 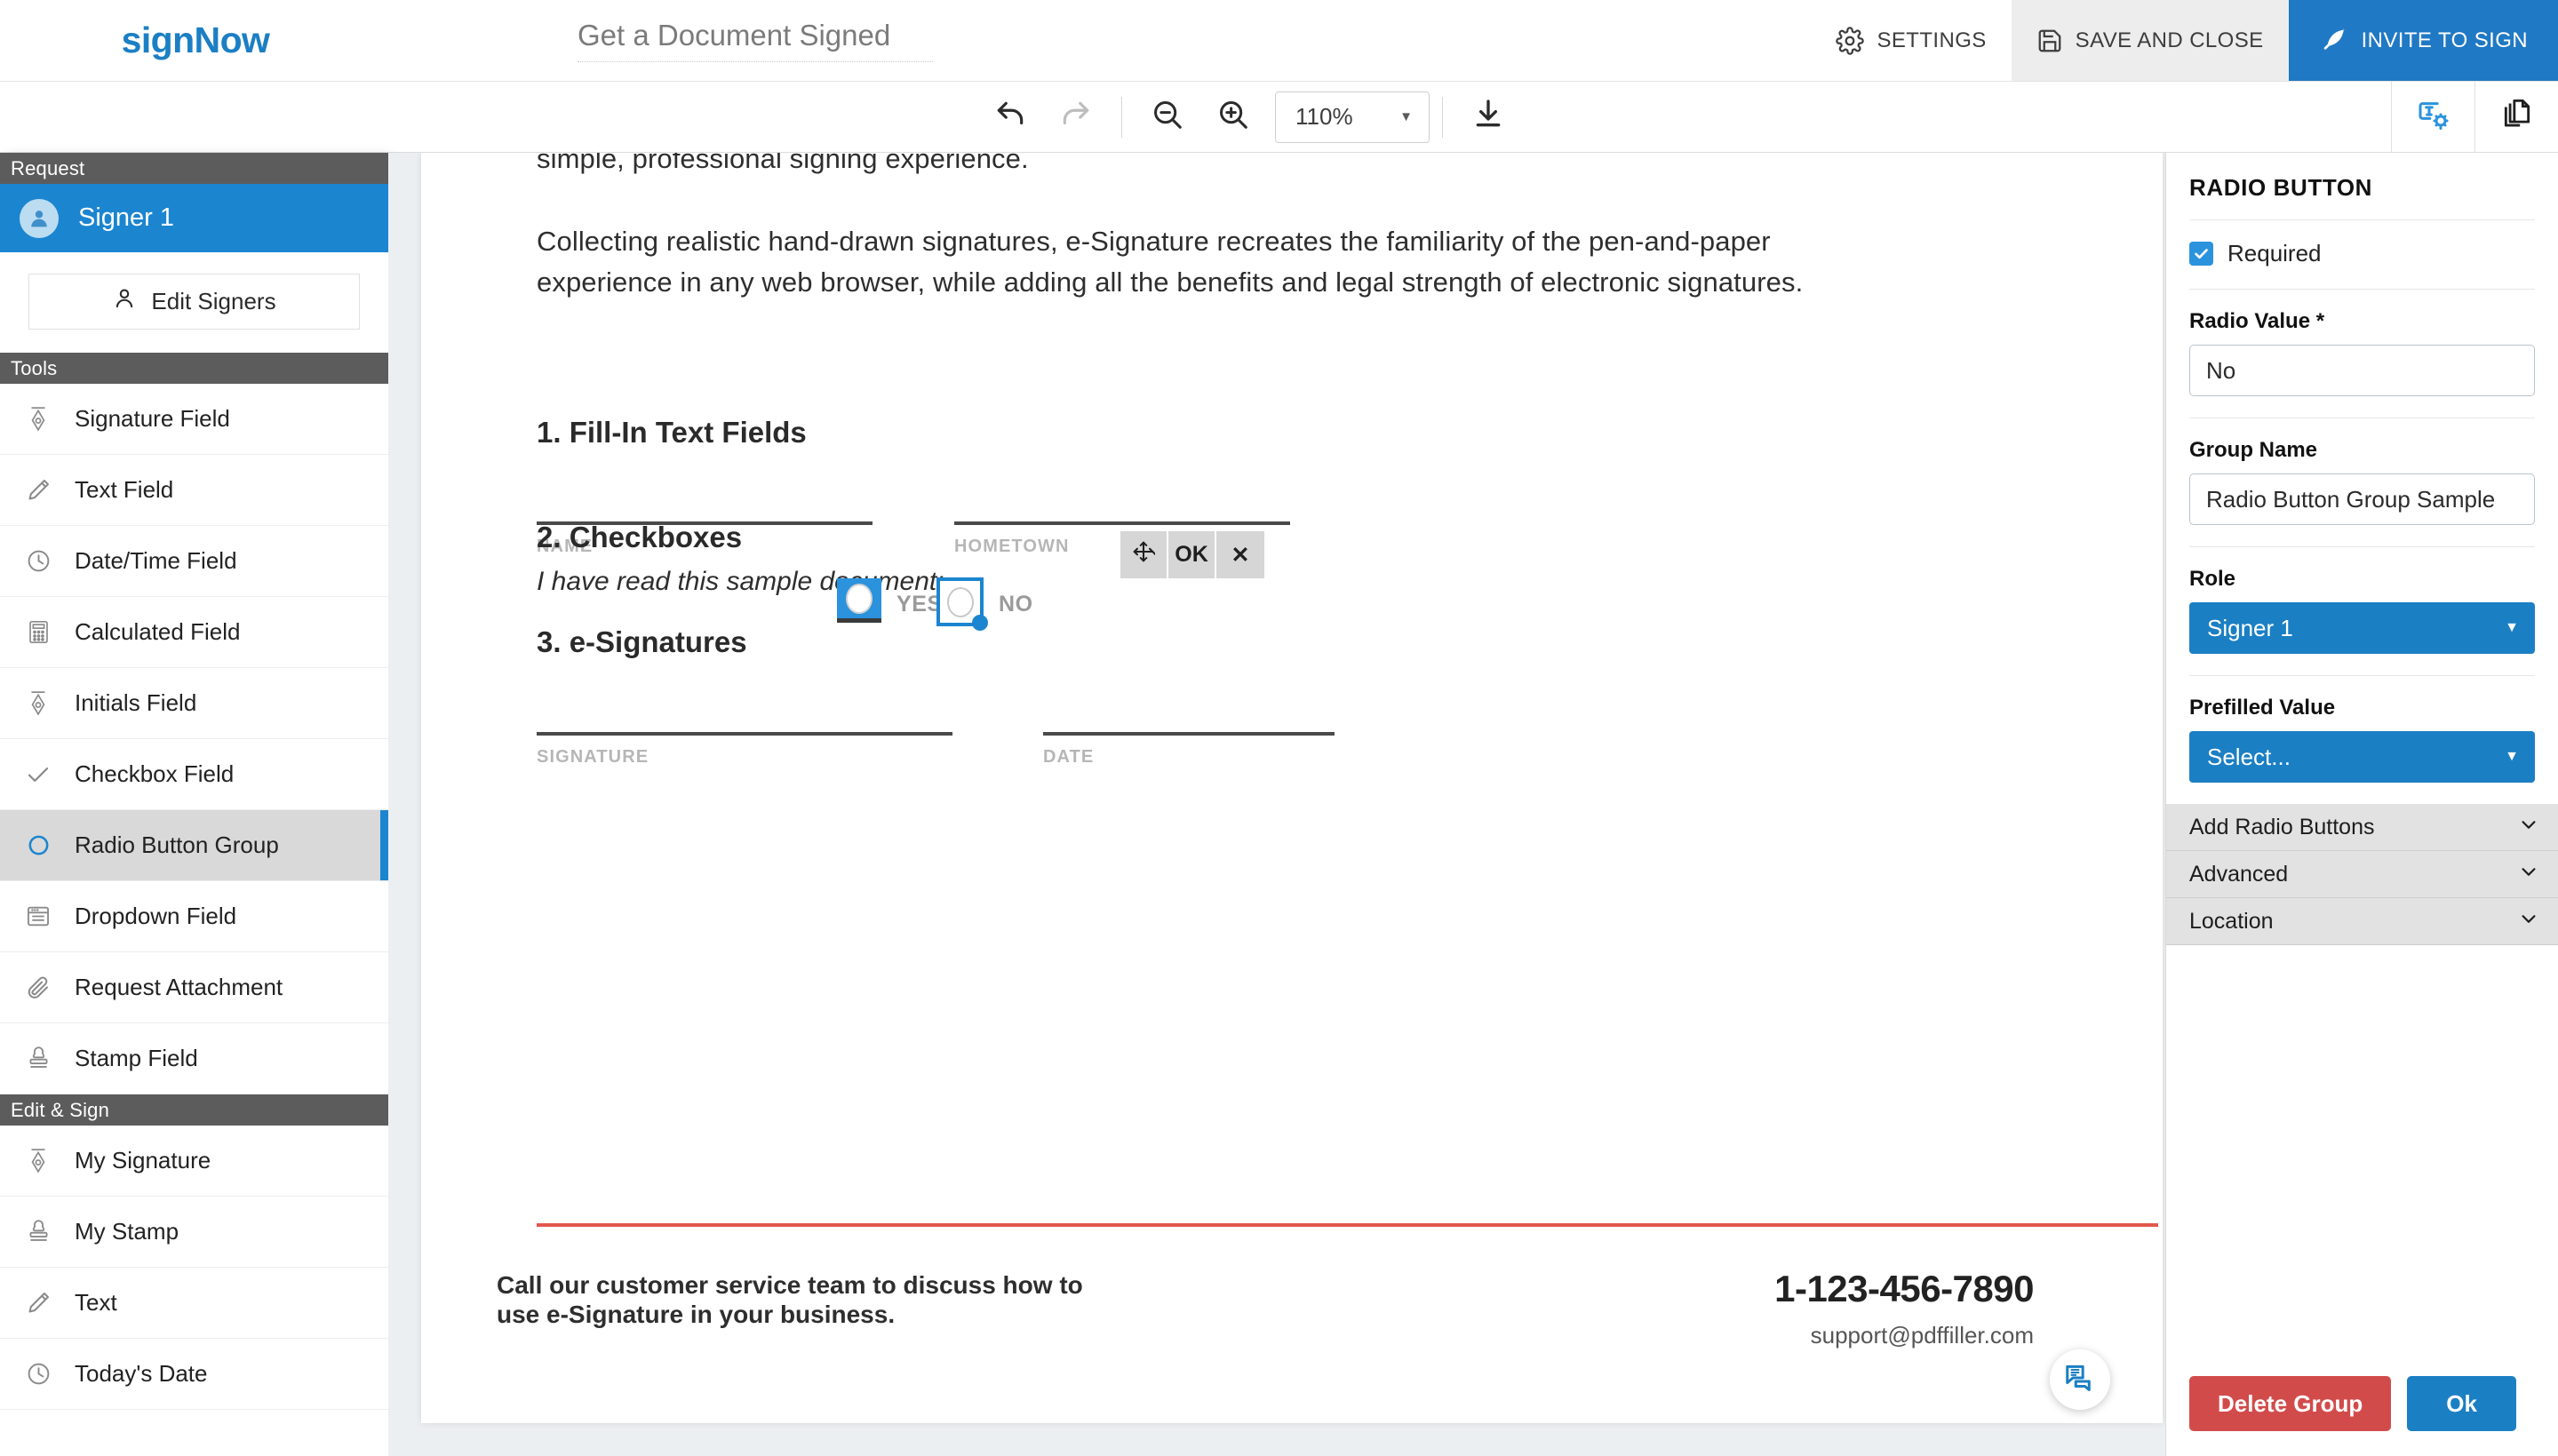 What do you see at coordinates (2362, 757) in the screenshot?
I see `prefilled-value-select: Select... ▼` at bounding box center [2362, 757].